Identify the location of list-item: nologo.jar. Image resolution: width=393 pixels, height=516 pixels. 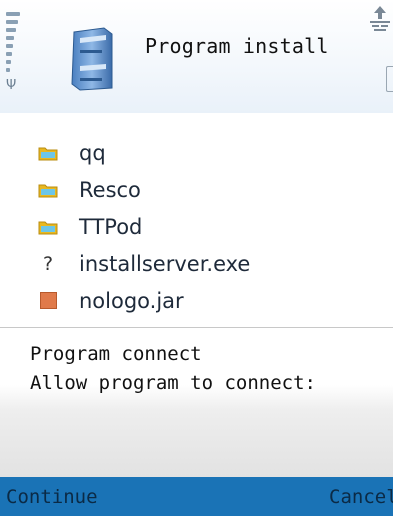
(196, 300).